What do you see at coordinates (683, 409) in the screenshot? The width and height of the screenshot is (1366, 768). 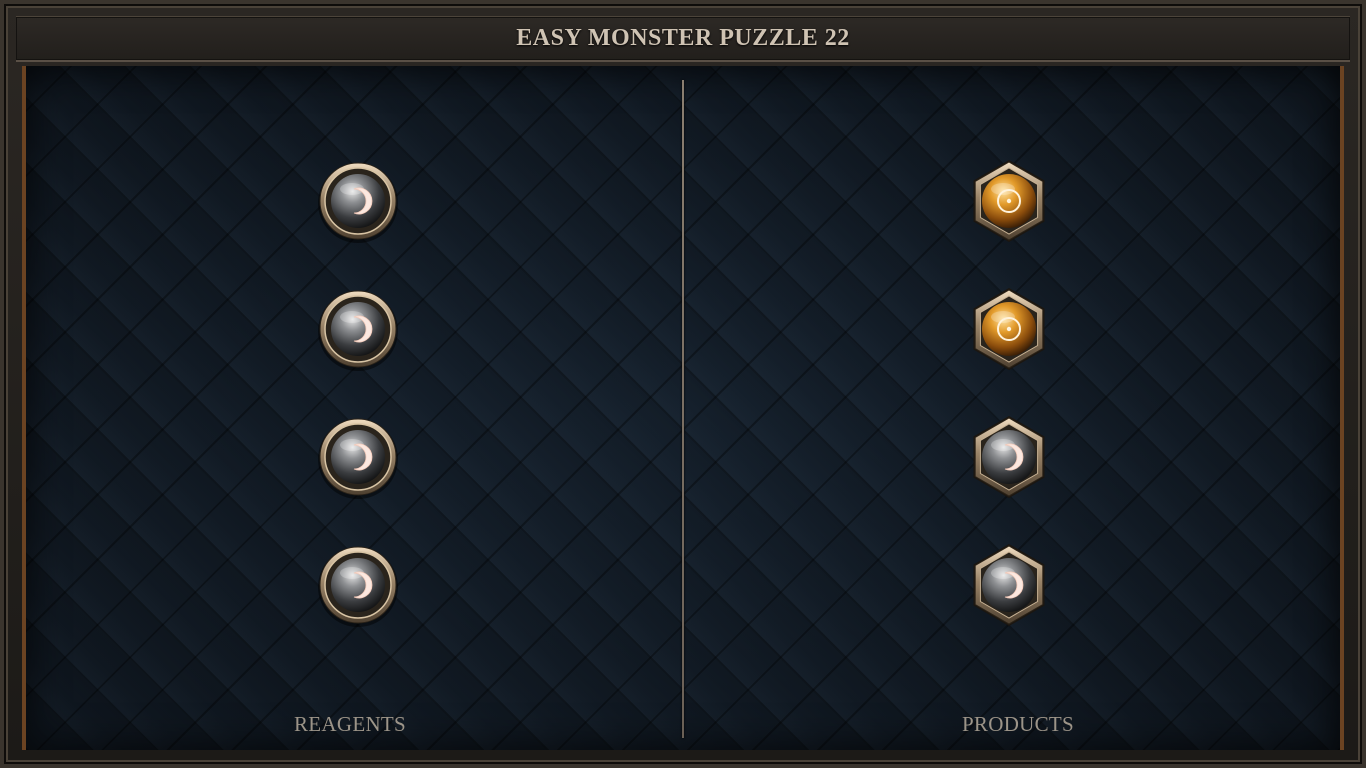 I see `panel-divider` at bounding box center [683, 409].